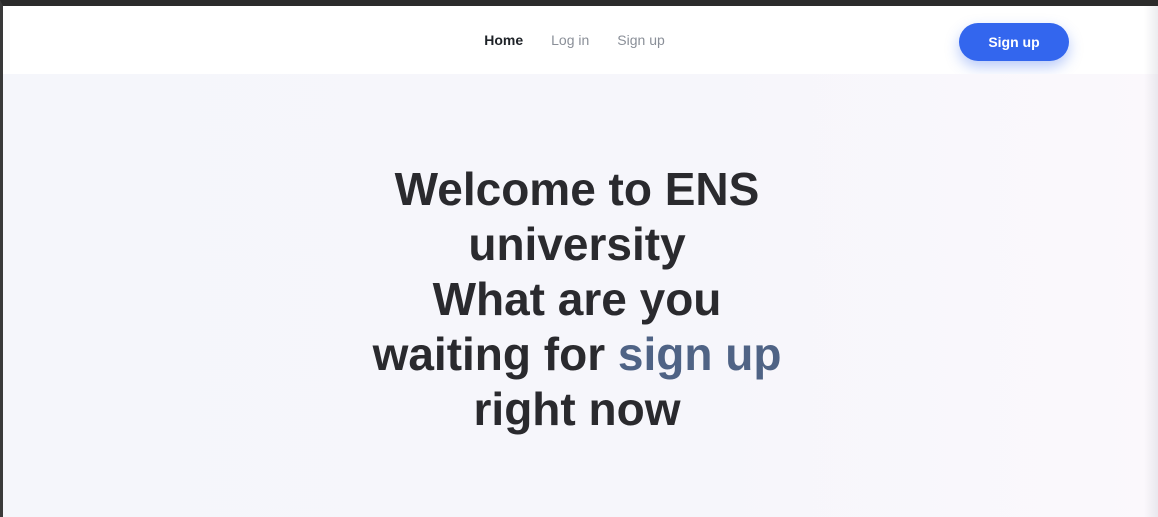  I want to click on hero-line-2: university, so click(577, 244).